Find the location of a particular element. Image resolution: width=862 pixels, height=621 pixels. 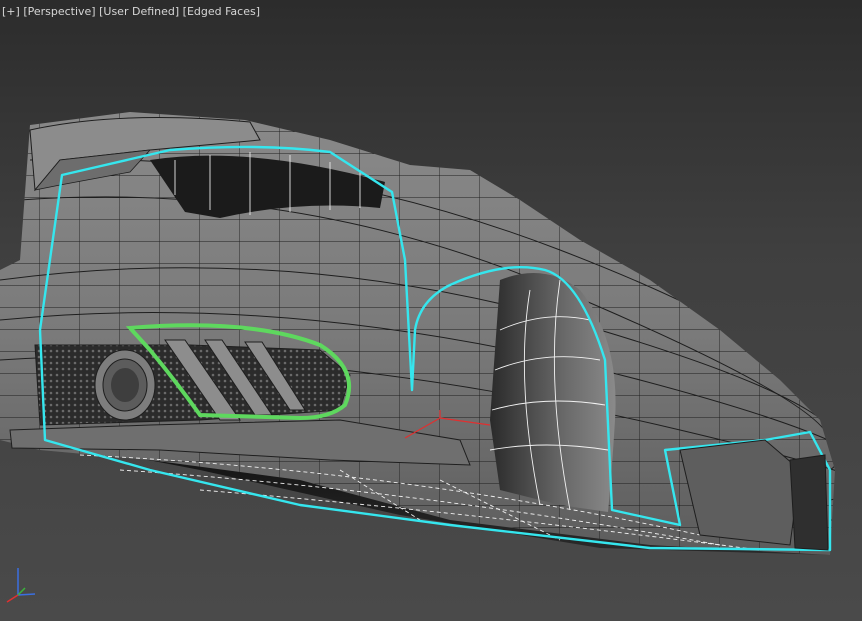

viewport-style-label: [User Defined] is located at coordinates (139, 11).